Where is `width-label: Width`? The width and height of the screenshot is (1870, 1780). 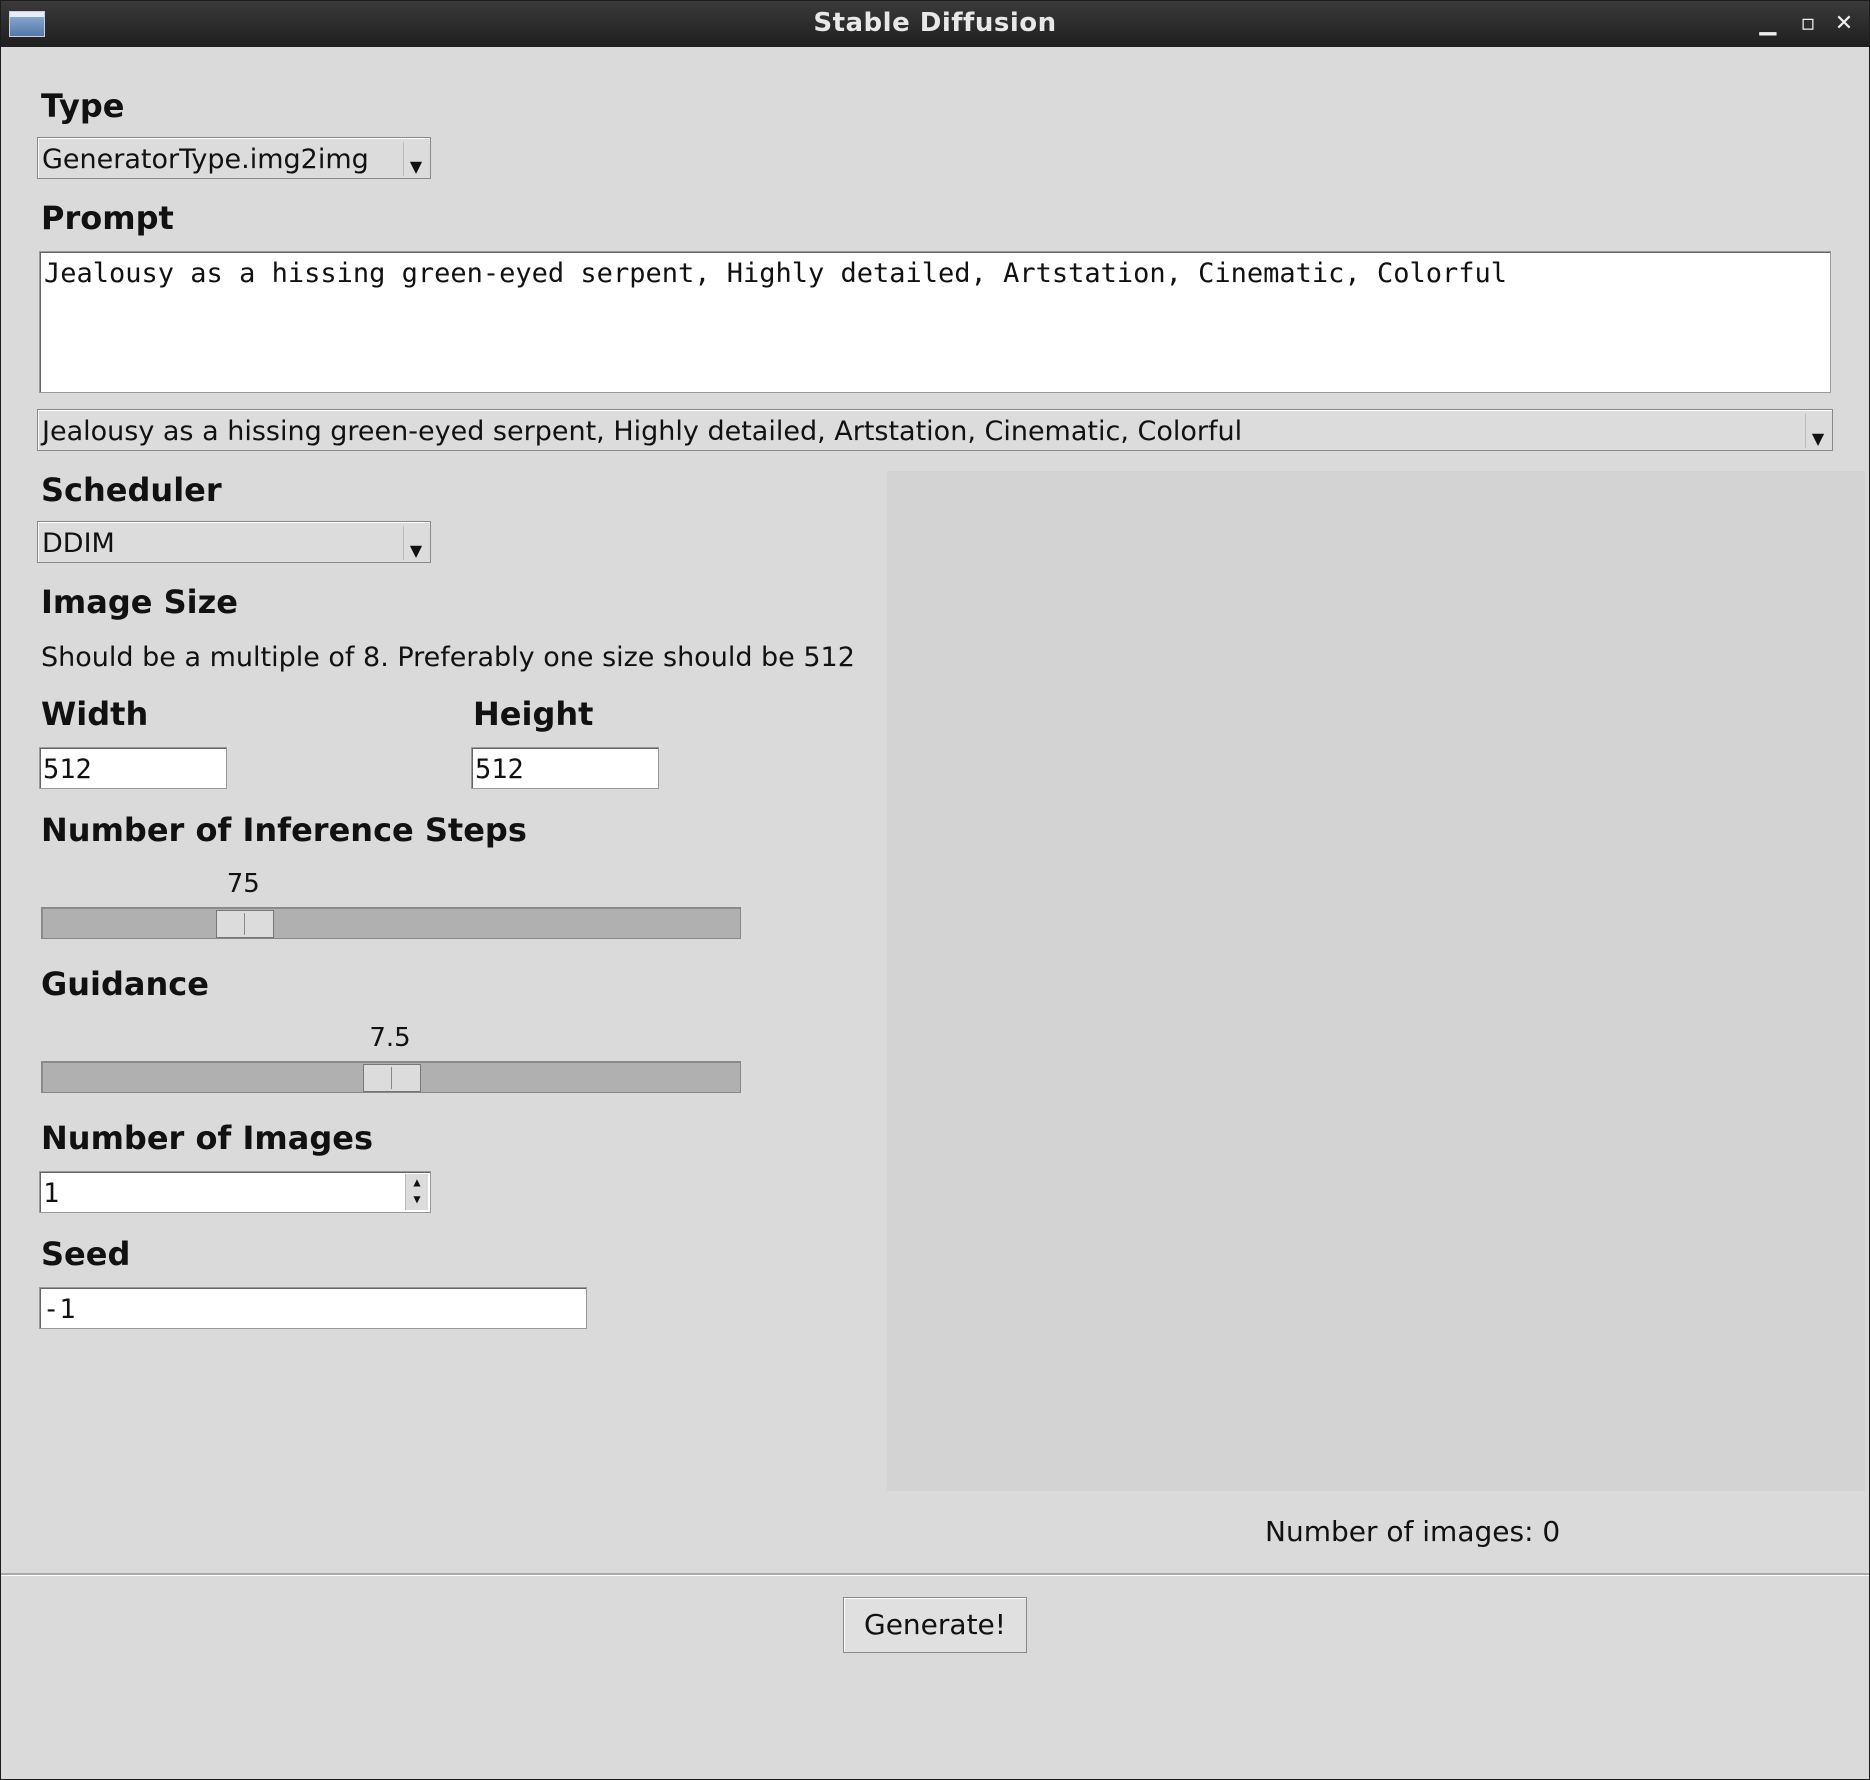 width-label: Width is located at coordinates (95, 714).